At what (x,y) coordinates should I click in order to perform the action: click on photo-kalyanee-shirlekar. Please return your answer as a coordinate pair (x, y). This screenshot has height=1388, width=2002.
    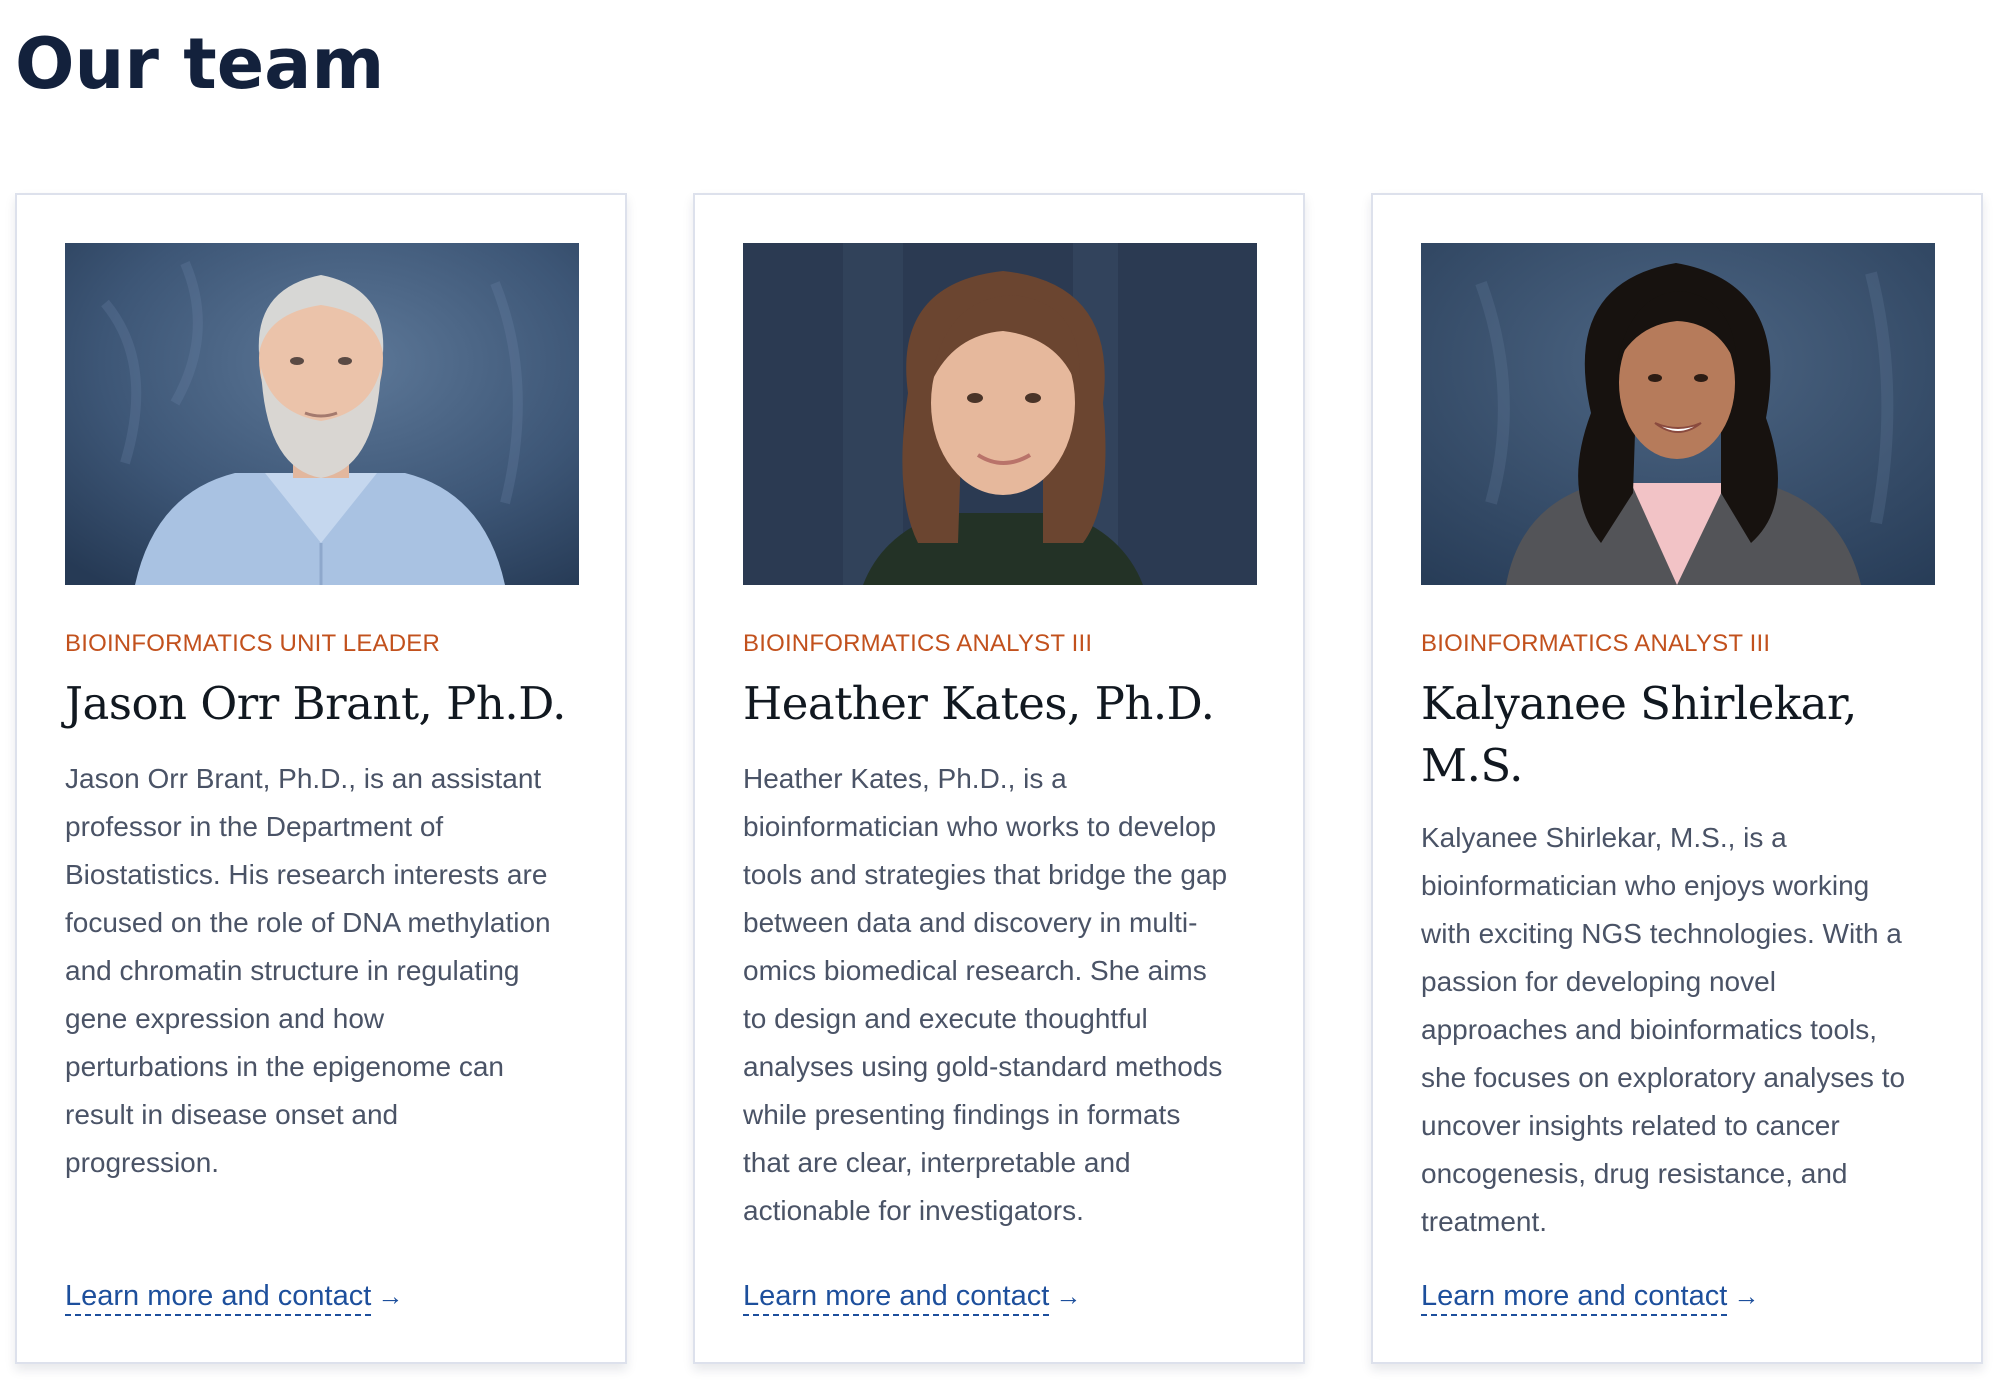
    Looking at the image, I should click on (1678, 414).